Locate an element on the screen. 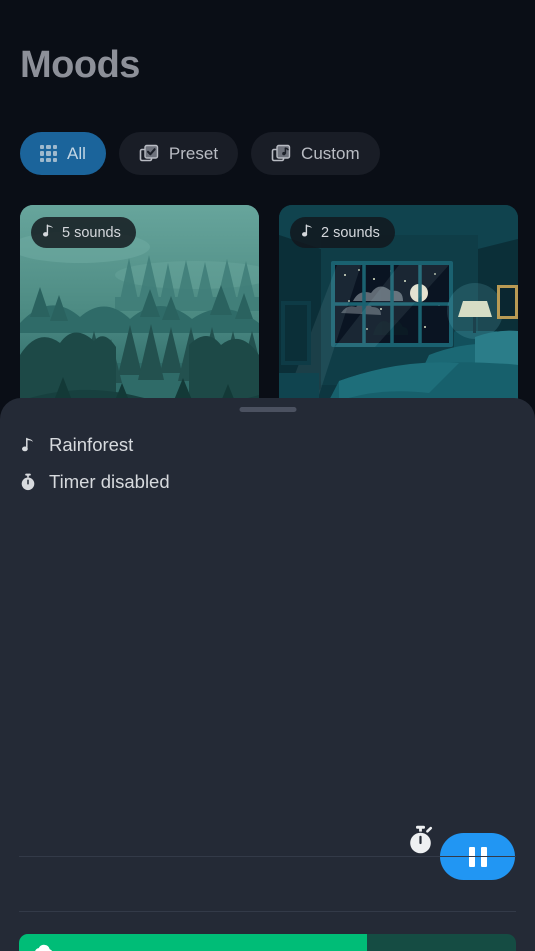 The width and height of the screenshot is (535, 951). sheet-divider-top is located at coordinates (267, 911).